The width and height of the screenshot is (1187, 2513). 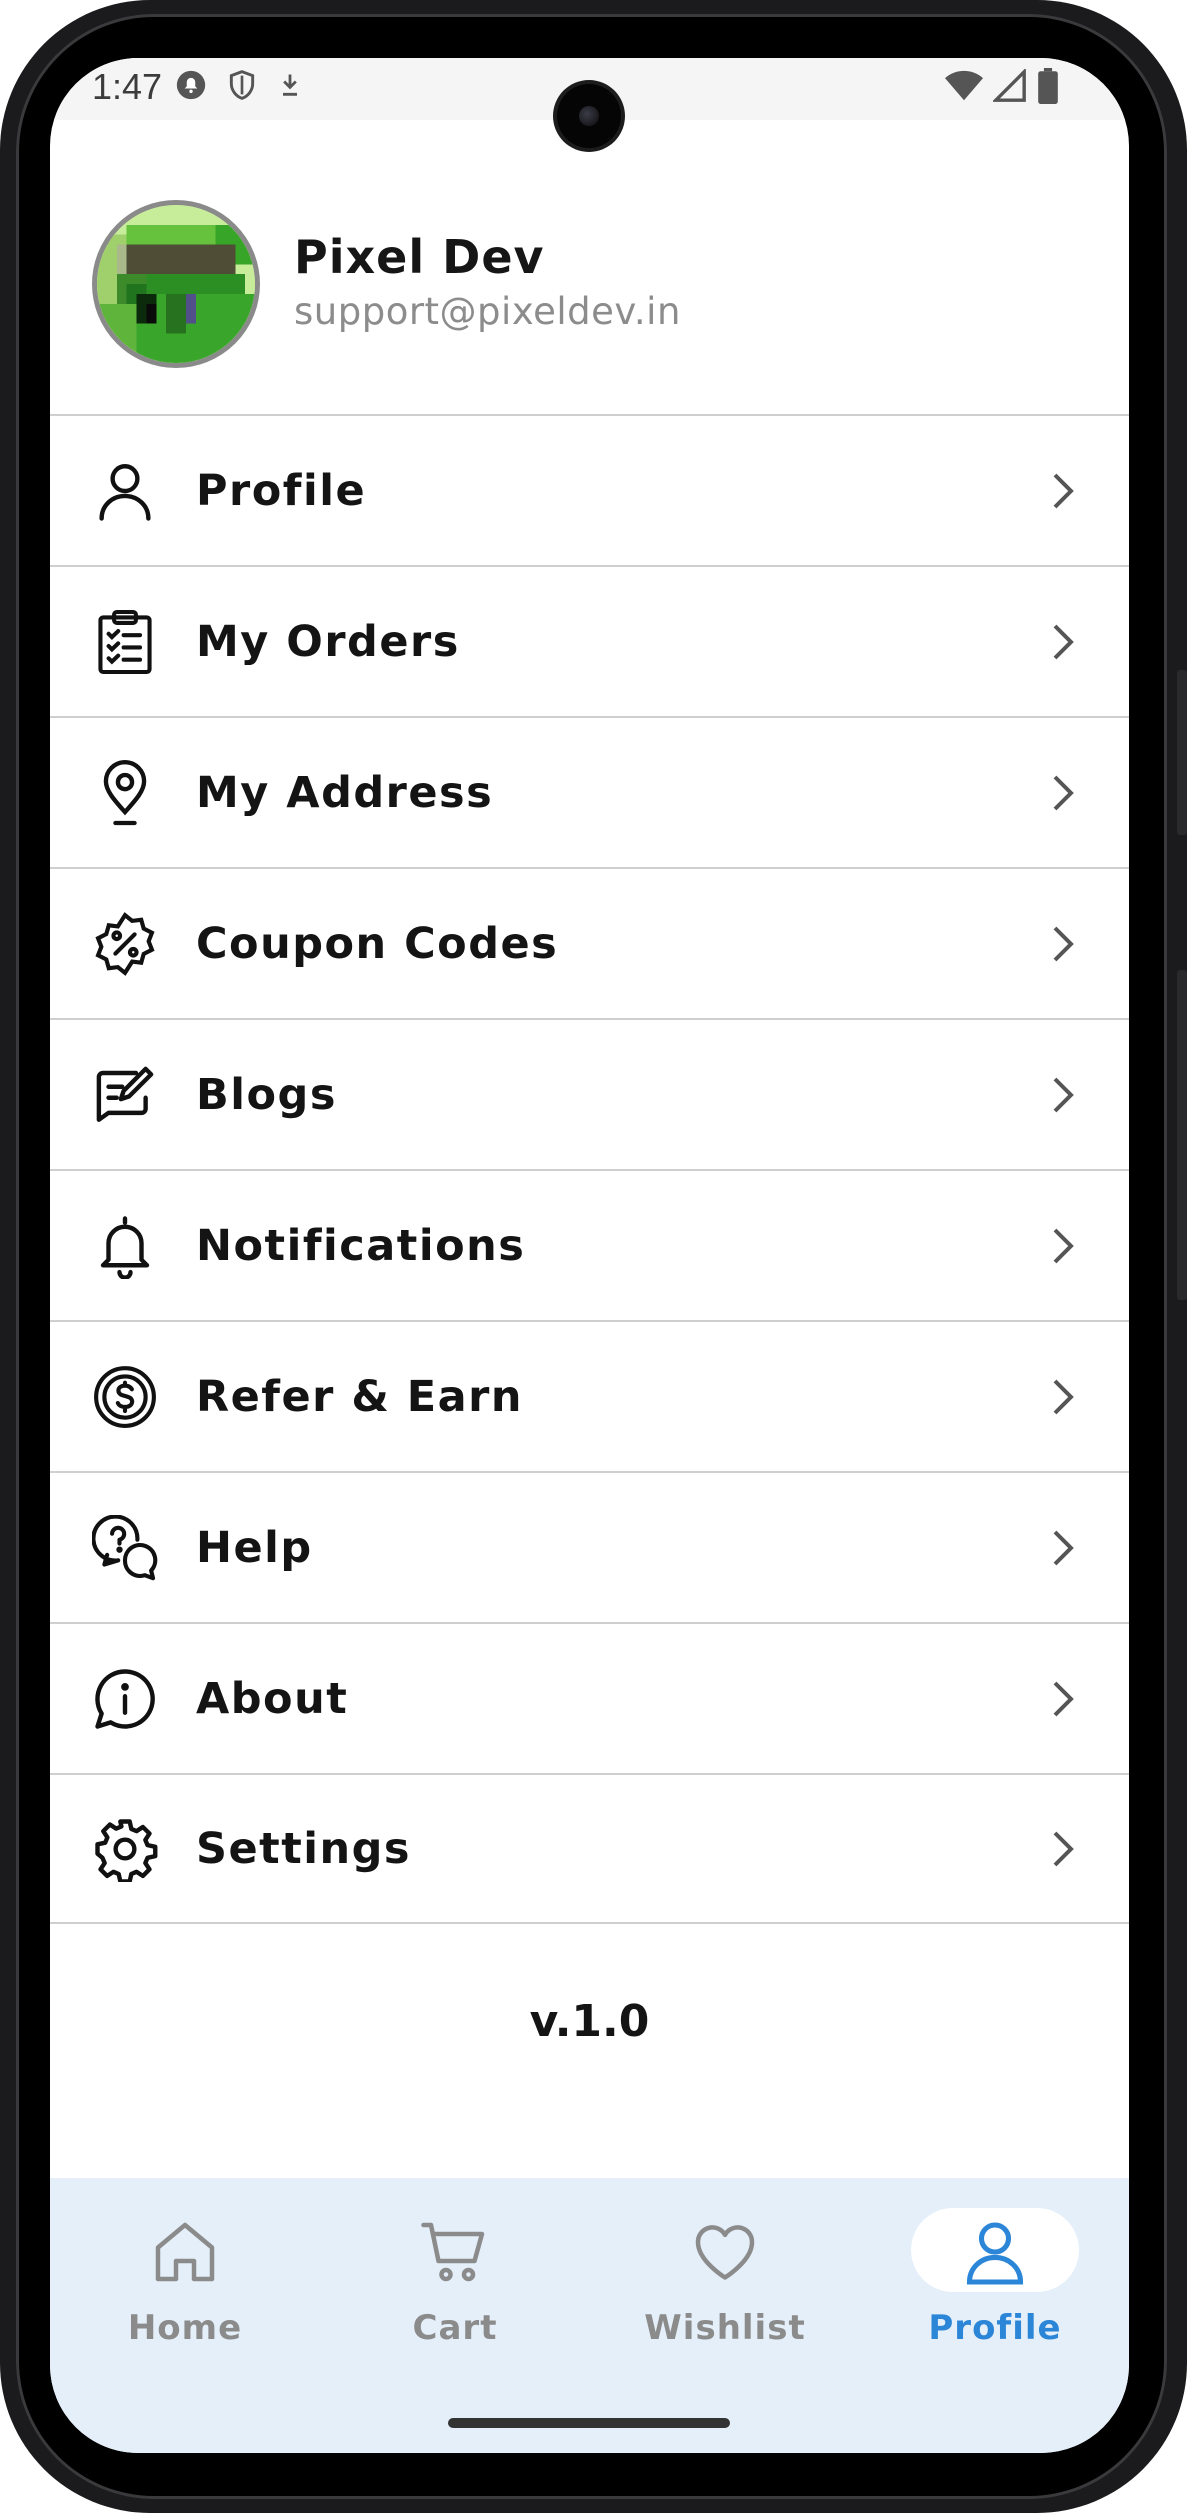 I want to click on bell-icon, so click(x=125, y=1246).